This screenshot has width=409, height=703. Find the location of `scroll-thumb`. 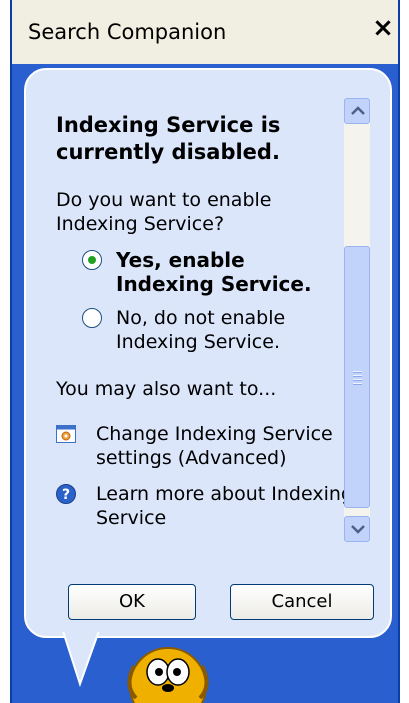

scroll-thumb is located at coordinates (357, 377).